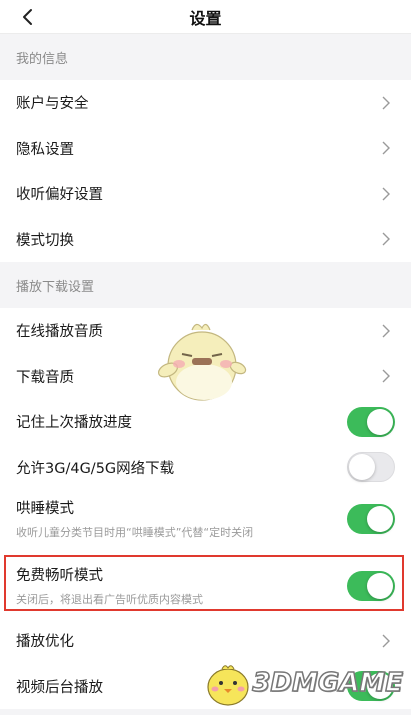  Describe the element at coordinates (74, 423) in the screenshot. I see `setting-label: 记住上次播放进度` at that location.